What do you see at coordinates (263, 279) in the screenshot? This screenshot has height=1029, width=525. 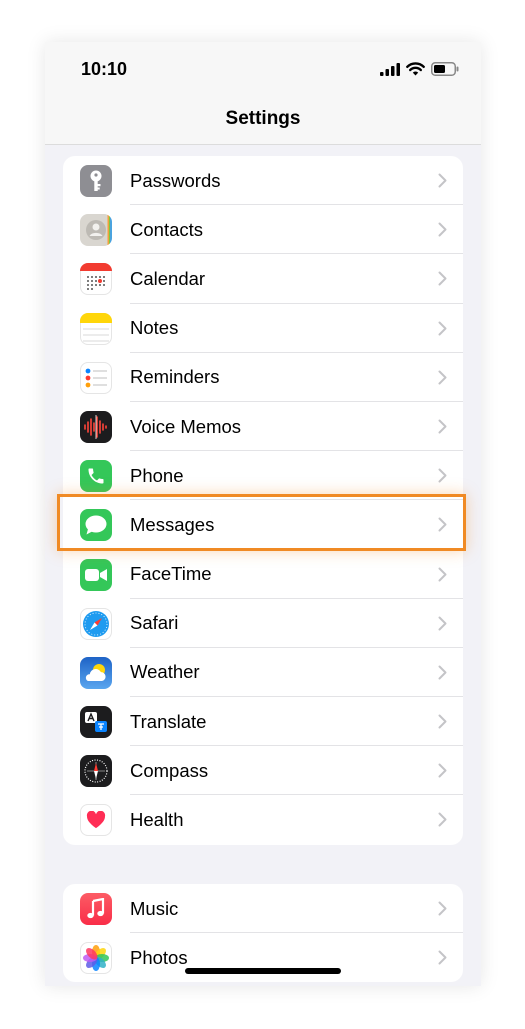 I see `settings-row-calendar: Calendar` at bounding box center [263, 279].